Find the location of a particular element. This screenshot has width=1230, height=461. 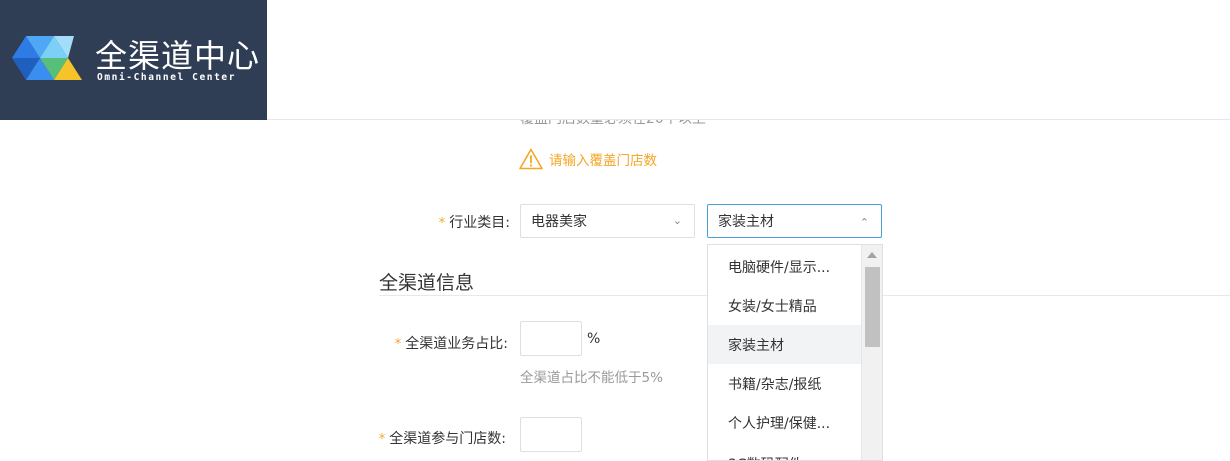

dropdown-option: 3C数码配件 is located at coordinates (785, 452).